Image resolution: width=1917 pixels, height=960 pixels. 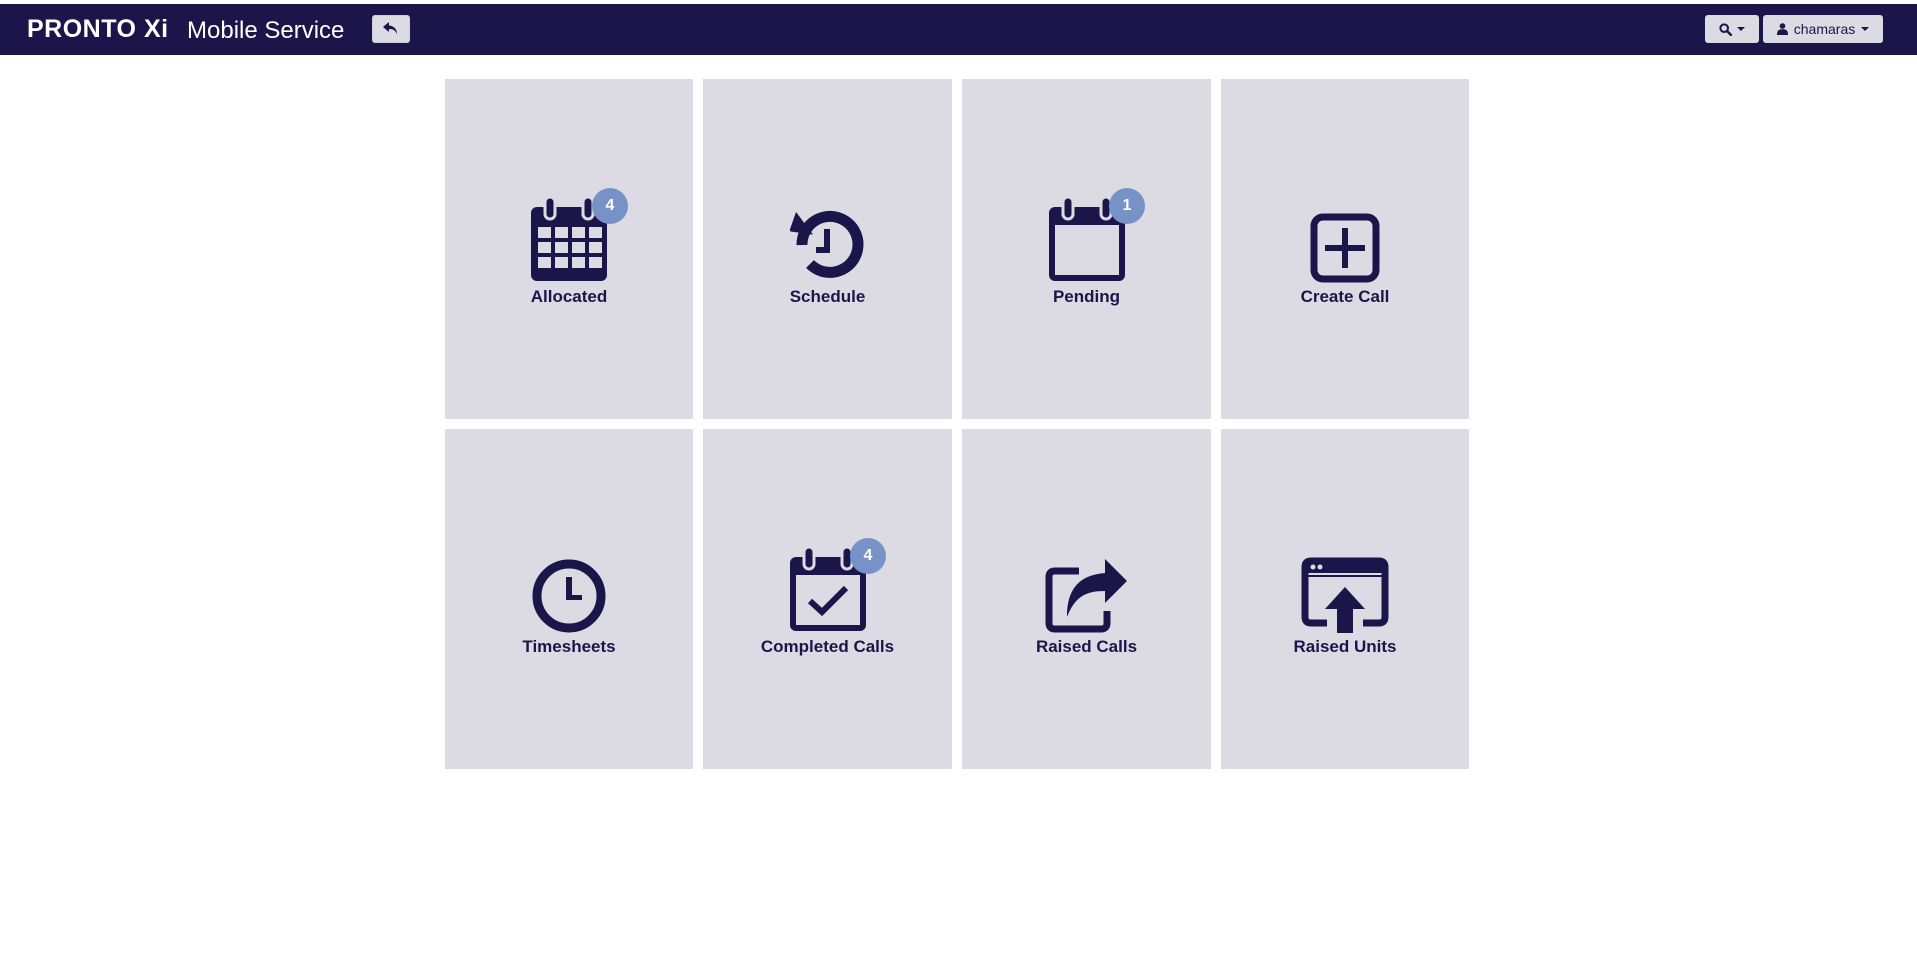 I want to click on tile-schedule: Schedule, so click(x=827, y=249).